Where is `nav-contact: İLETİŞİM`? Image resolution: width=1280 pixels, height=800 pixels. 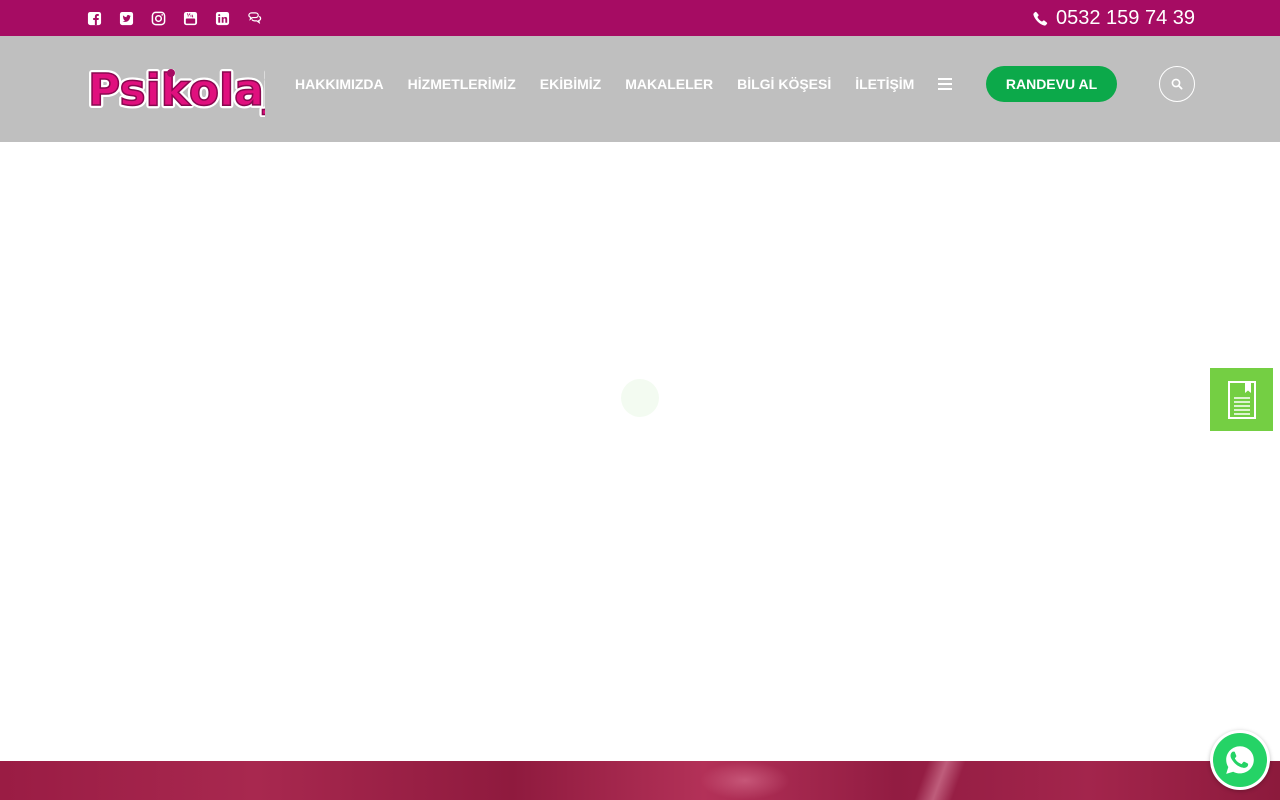 nav-contact: İLETİŞİM is located at coordinates (884, 84).